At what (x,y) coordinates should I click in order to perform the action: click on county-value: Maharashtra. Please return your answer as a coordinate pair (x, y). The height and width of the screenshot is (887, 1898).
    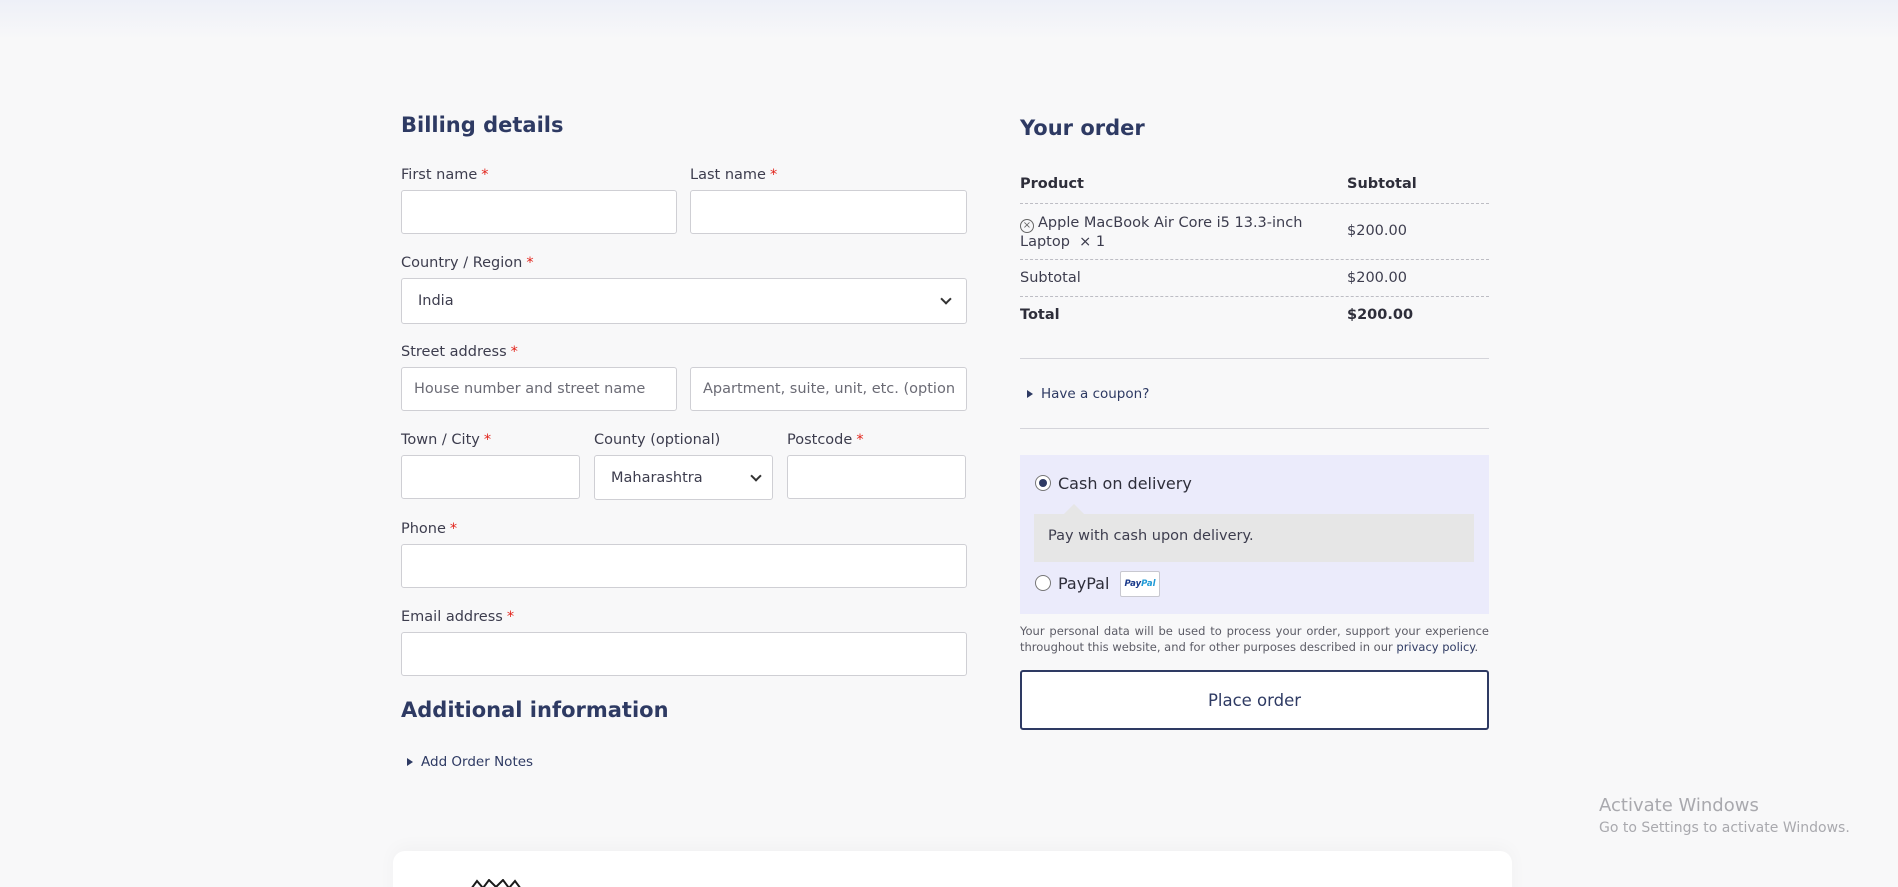
    Looking at the image, I should click on (657, 477).